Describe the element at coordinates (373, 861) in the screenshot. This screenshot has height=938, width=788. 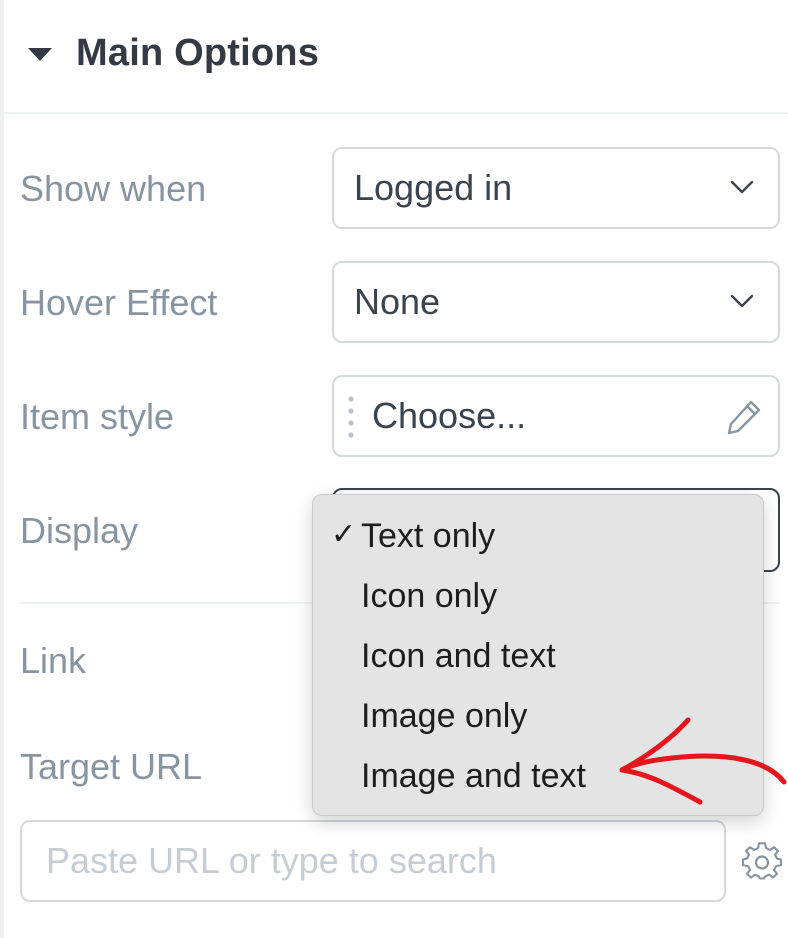
I see `target-url-input` at that location.